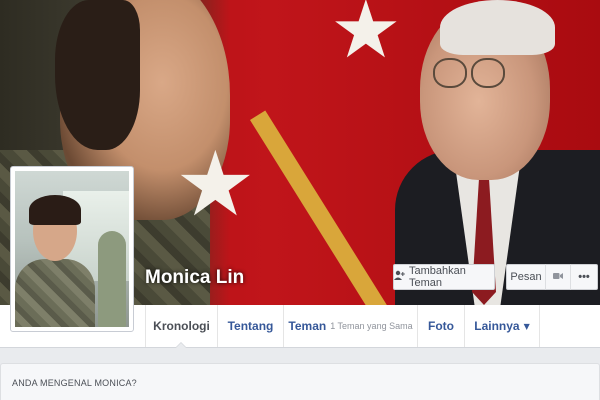 The width and height of the screenshot is (600, 400). I want to click on know-person-panel: ANDA MENGENAL MONICA?, so click(300, 381).